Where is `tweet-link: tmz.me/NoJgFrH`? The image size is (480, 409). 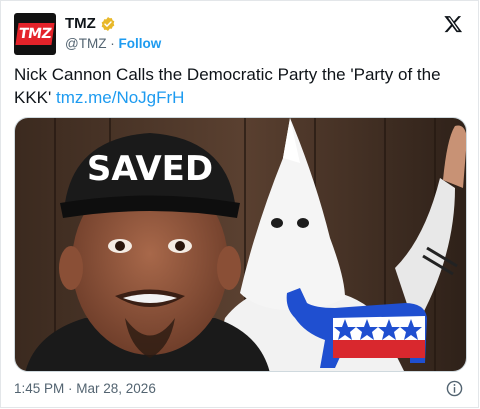 tweet-link: tmz.me/NoJgFrH is located at coordinates (120, 97).